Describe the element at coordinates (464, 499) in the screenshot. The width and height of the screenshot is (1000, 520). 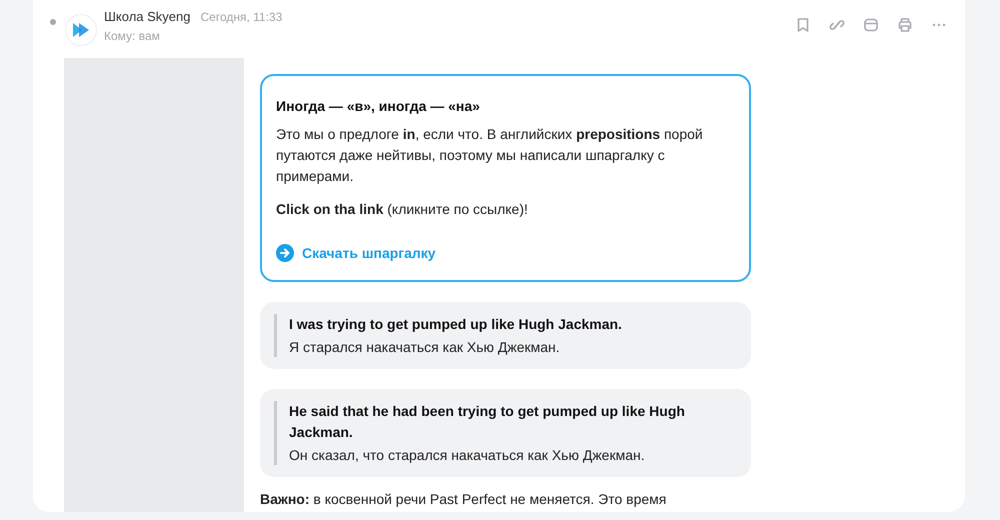
I see `note-text: Важно: в косвенной речи Past Perfect не меняется. Это время` at that location.